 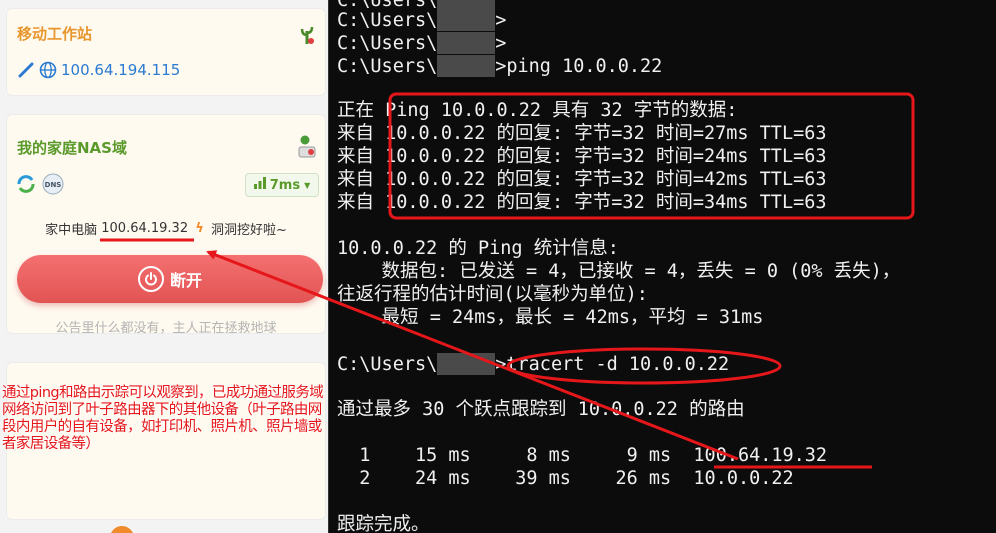 What do you see at coordinates (72, 148) in the screenshot?
I see `card-title: 我的家庭NAS域` at bounding box center [72, 148].